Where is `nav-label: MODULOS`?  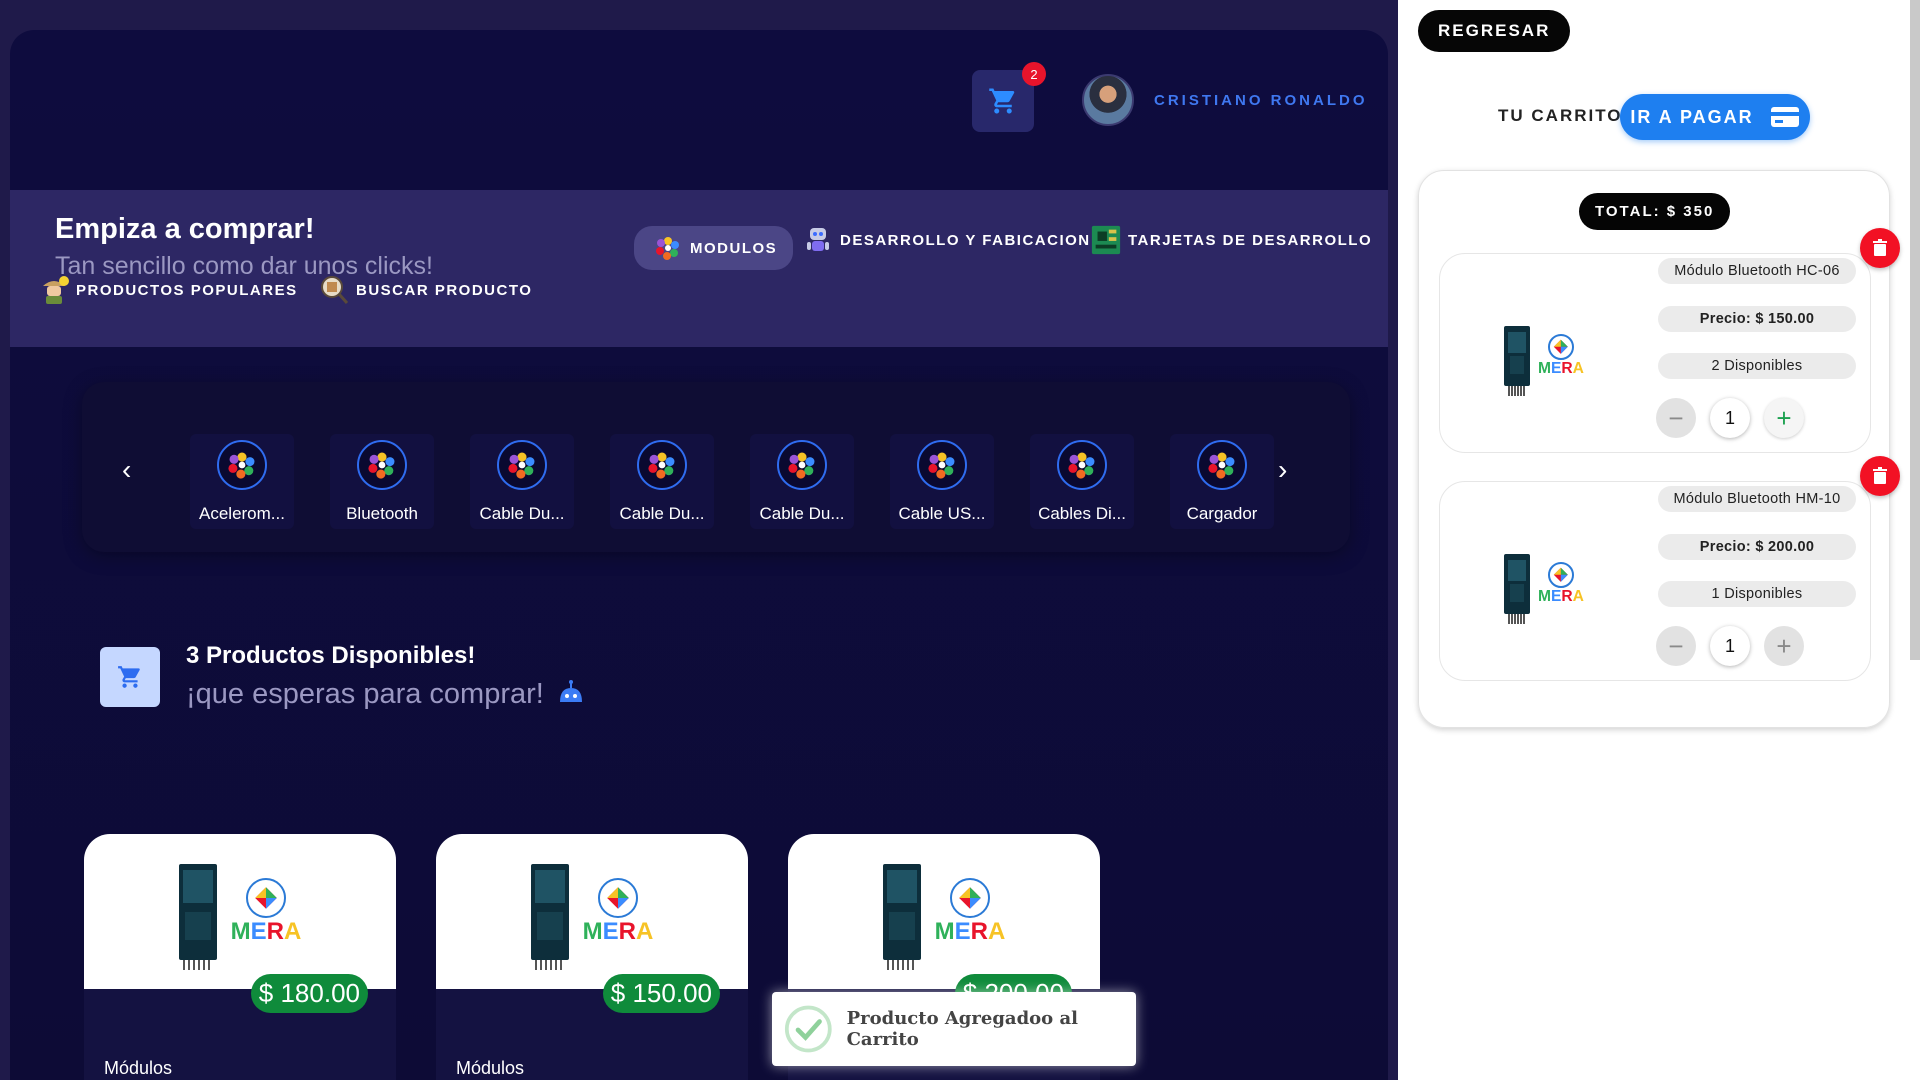
nav-label: MODULOS is located at coordinates (734, 248).